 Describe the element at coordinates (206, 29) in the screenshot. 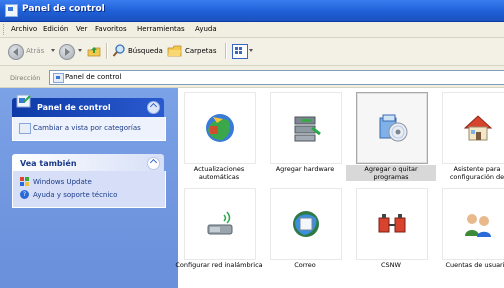

I see `menu-help: Ayuda` at that location.